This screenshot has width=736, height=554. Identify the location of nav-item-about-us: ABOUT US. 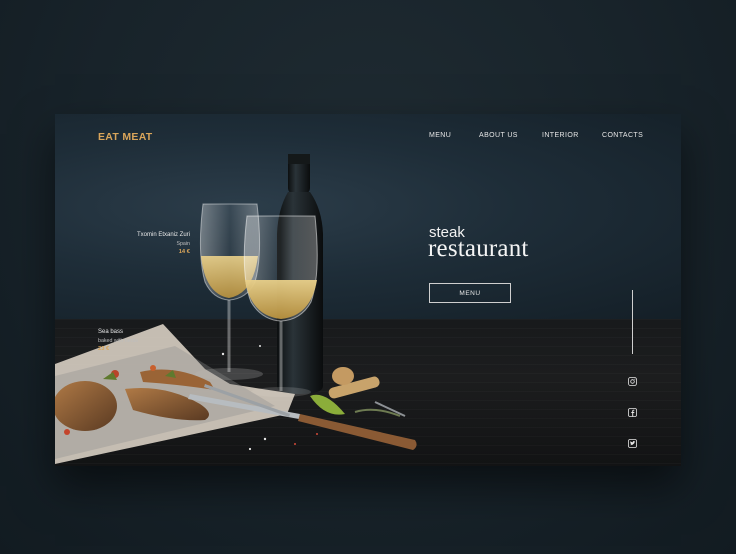
(498, 135).